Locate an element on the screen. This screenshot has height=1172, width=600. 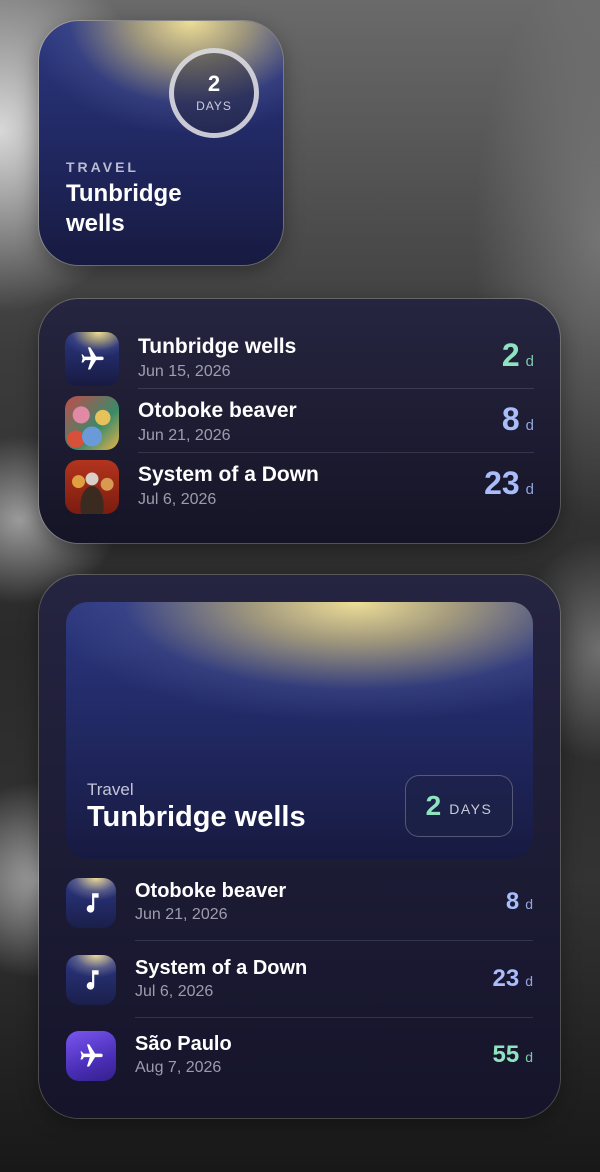
hero-category: Travel is located at coordinates (110, 789).